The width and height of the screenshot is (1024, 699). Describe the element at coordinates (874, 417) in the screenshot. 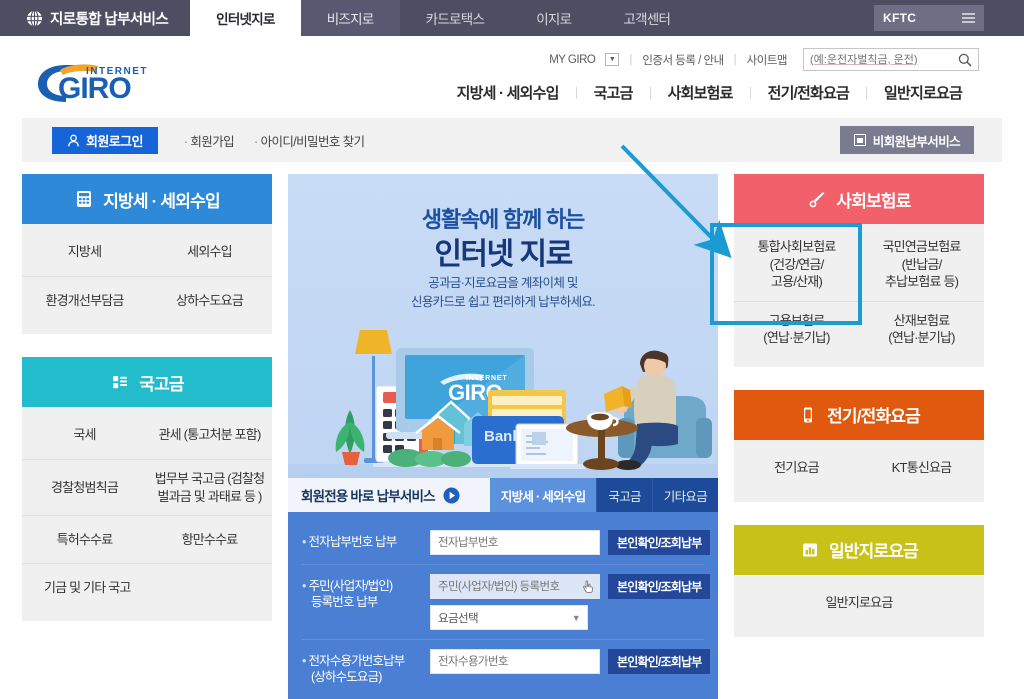

I see `panel-utility-title: 전기/전화요금` at that location.